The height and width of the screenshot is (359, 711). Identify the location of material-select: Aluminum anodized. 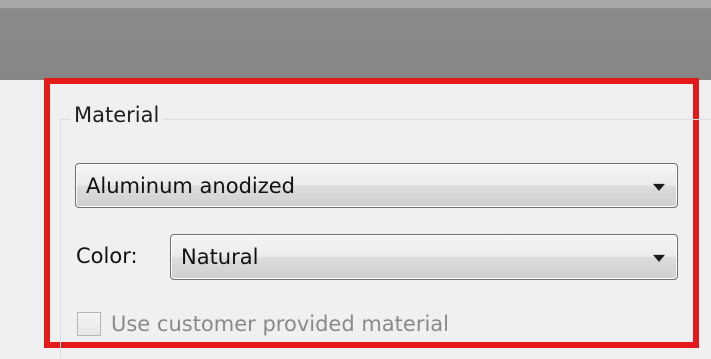
(376, 185).